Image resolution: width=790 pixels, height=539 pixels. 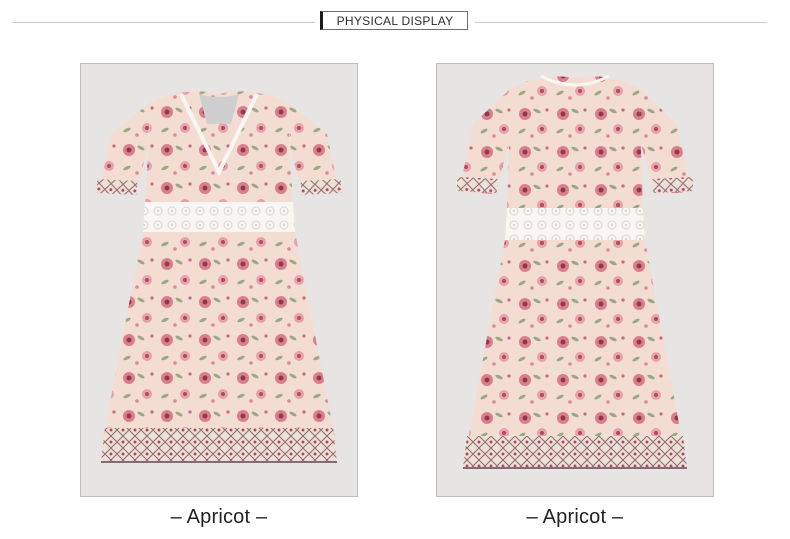 What do you see at coordinates (621, 22) in the screenshot?
I see `header-divider-right` at bounding box center [621, 22].